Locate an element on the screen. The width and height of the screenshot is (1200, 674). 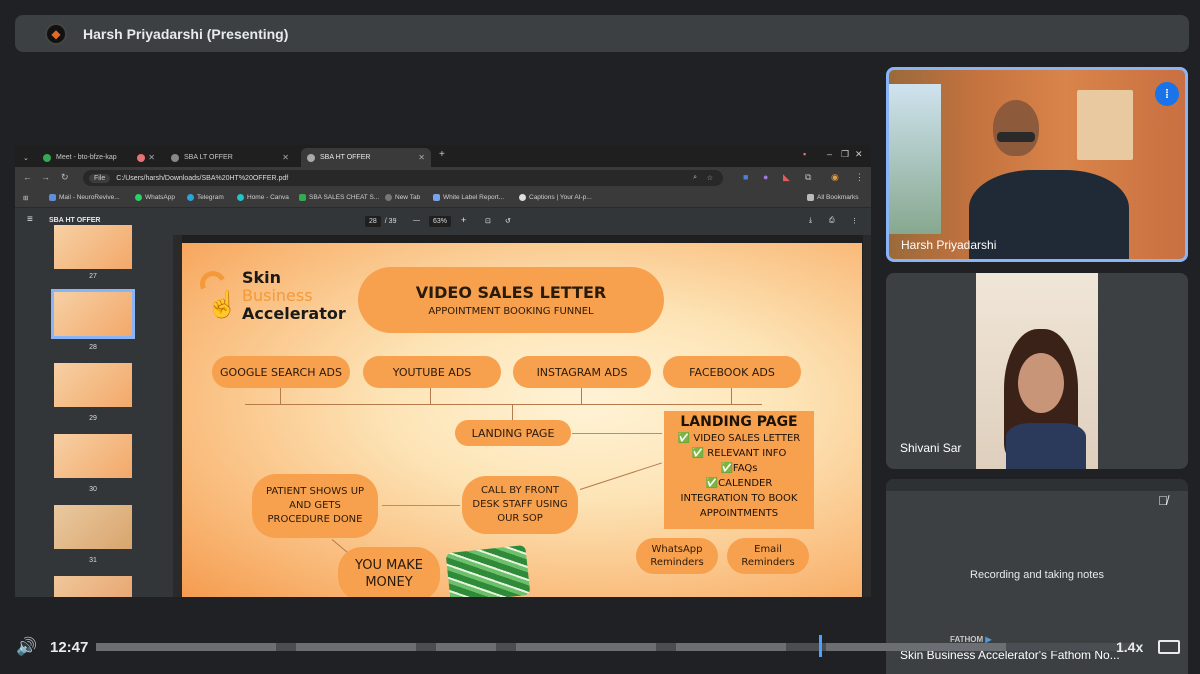
new-tab-button: + is located at coordinates (442, 154).